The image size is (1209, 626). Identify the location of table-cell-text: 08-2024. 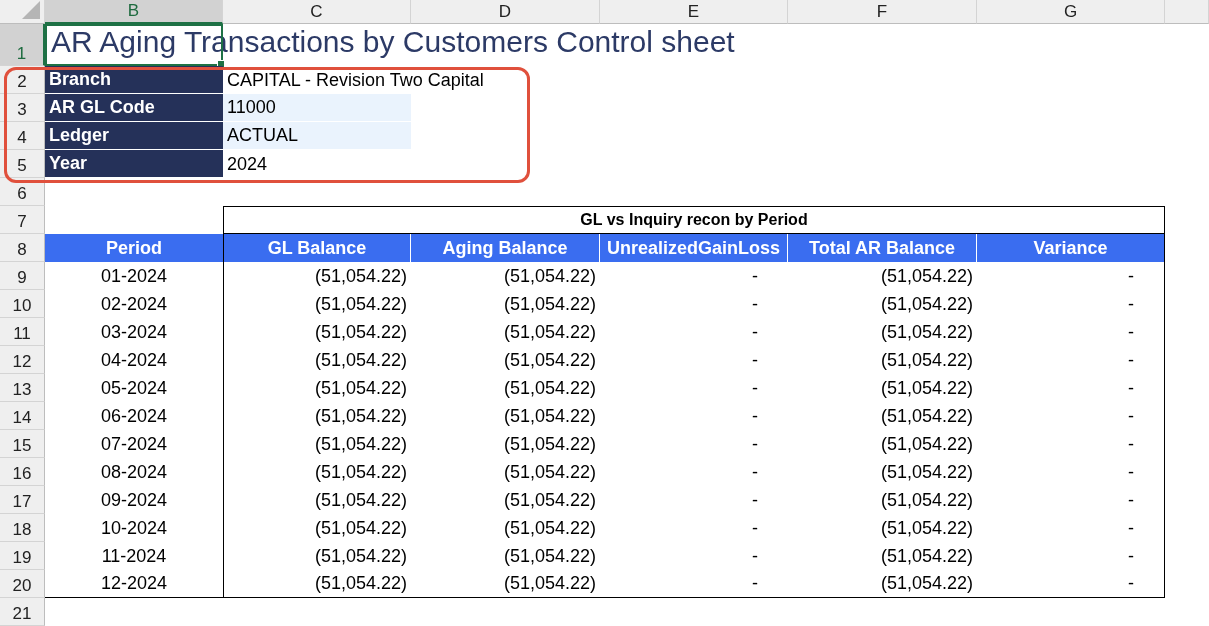
(134, 472).